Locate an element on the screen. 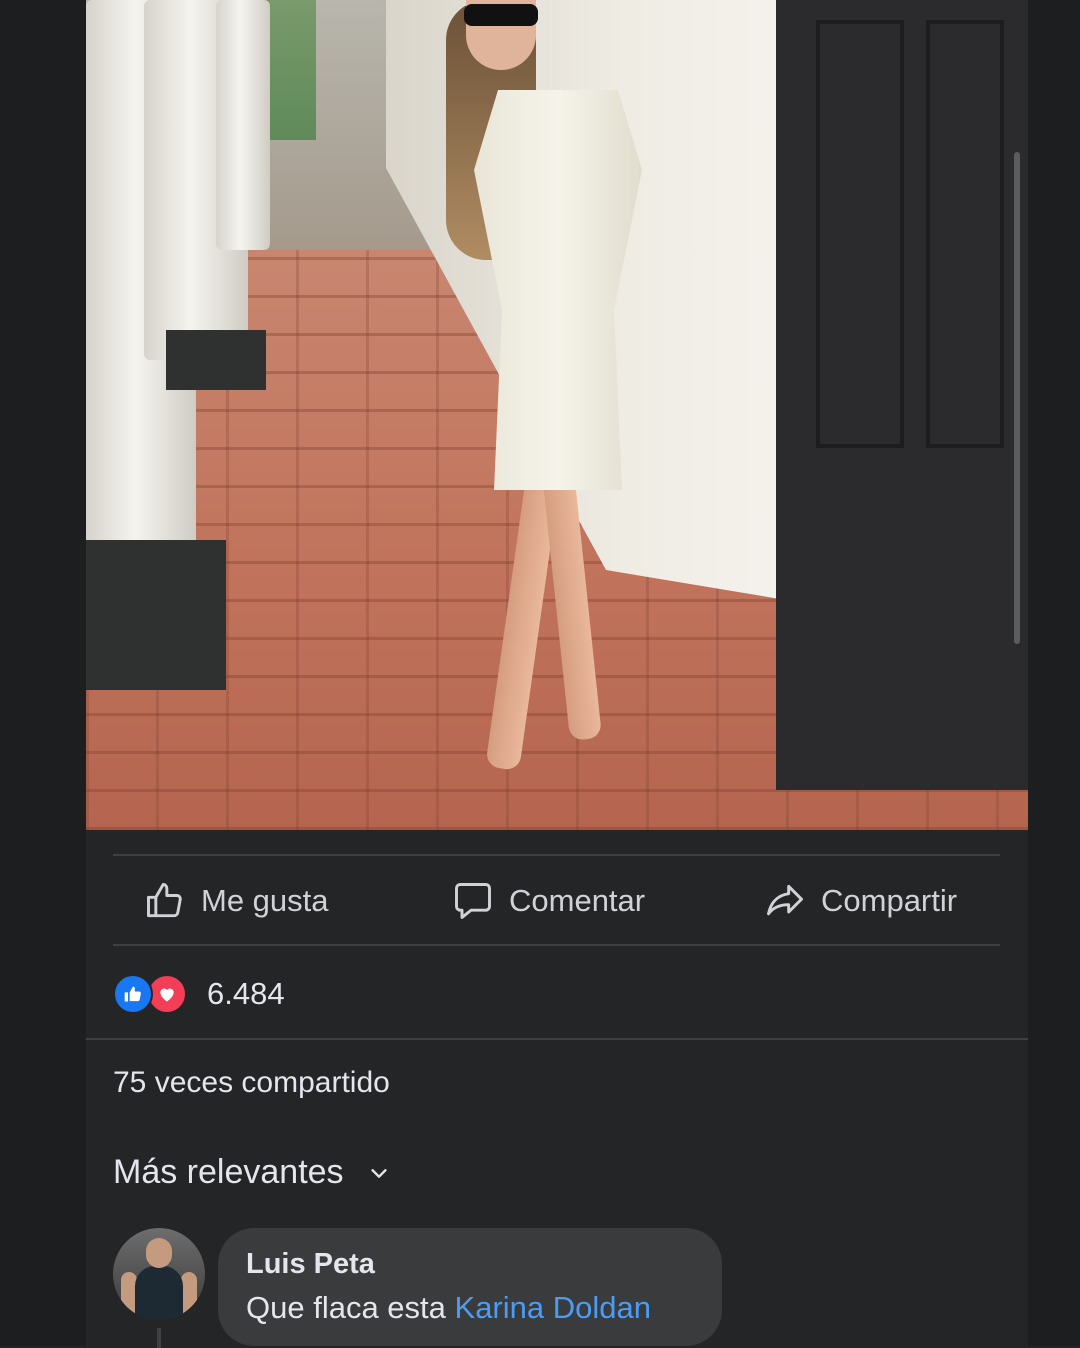 This screenshot has width=1080, height=1348. comment-button: Comentar is located at coordinates (548, 901).